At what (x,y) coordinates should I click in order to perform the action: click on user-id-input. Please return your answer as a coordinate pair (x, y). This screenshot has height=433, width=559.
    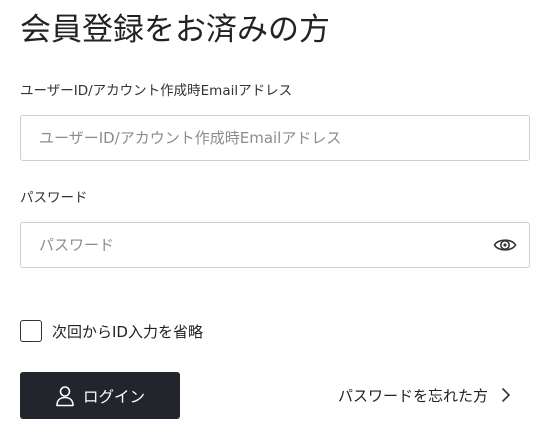
    Looking at the image, I should click on (275, 138).